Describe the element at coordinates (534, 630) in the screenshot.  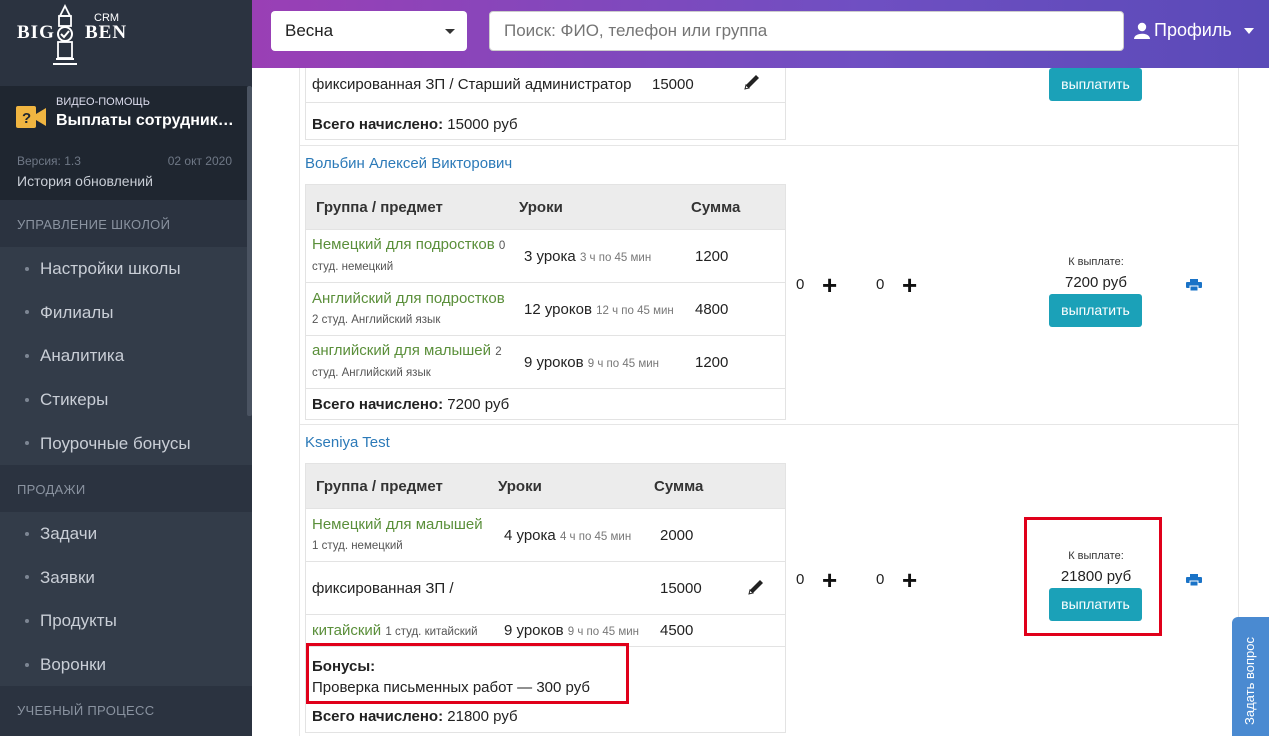
I see `lessons-count: 9 уроков` at that location.